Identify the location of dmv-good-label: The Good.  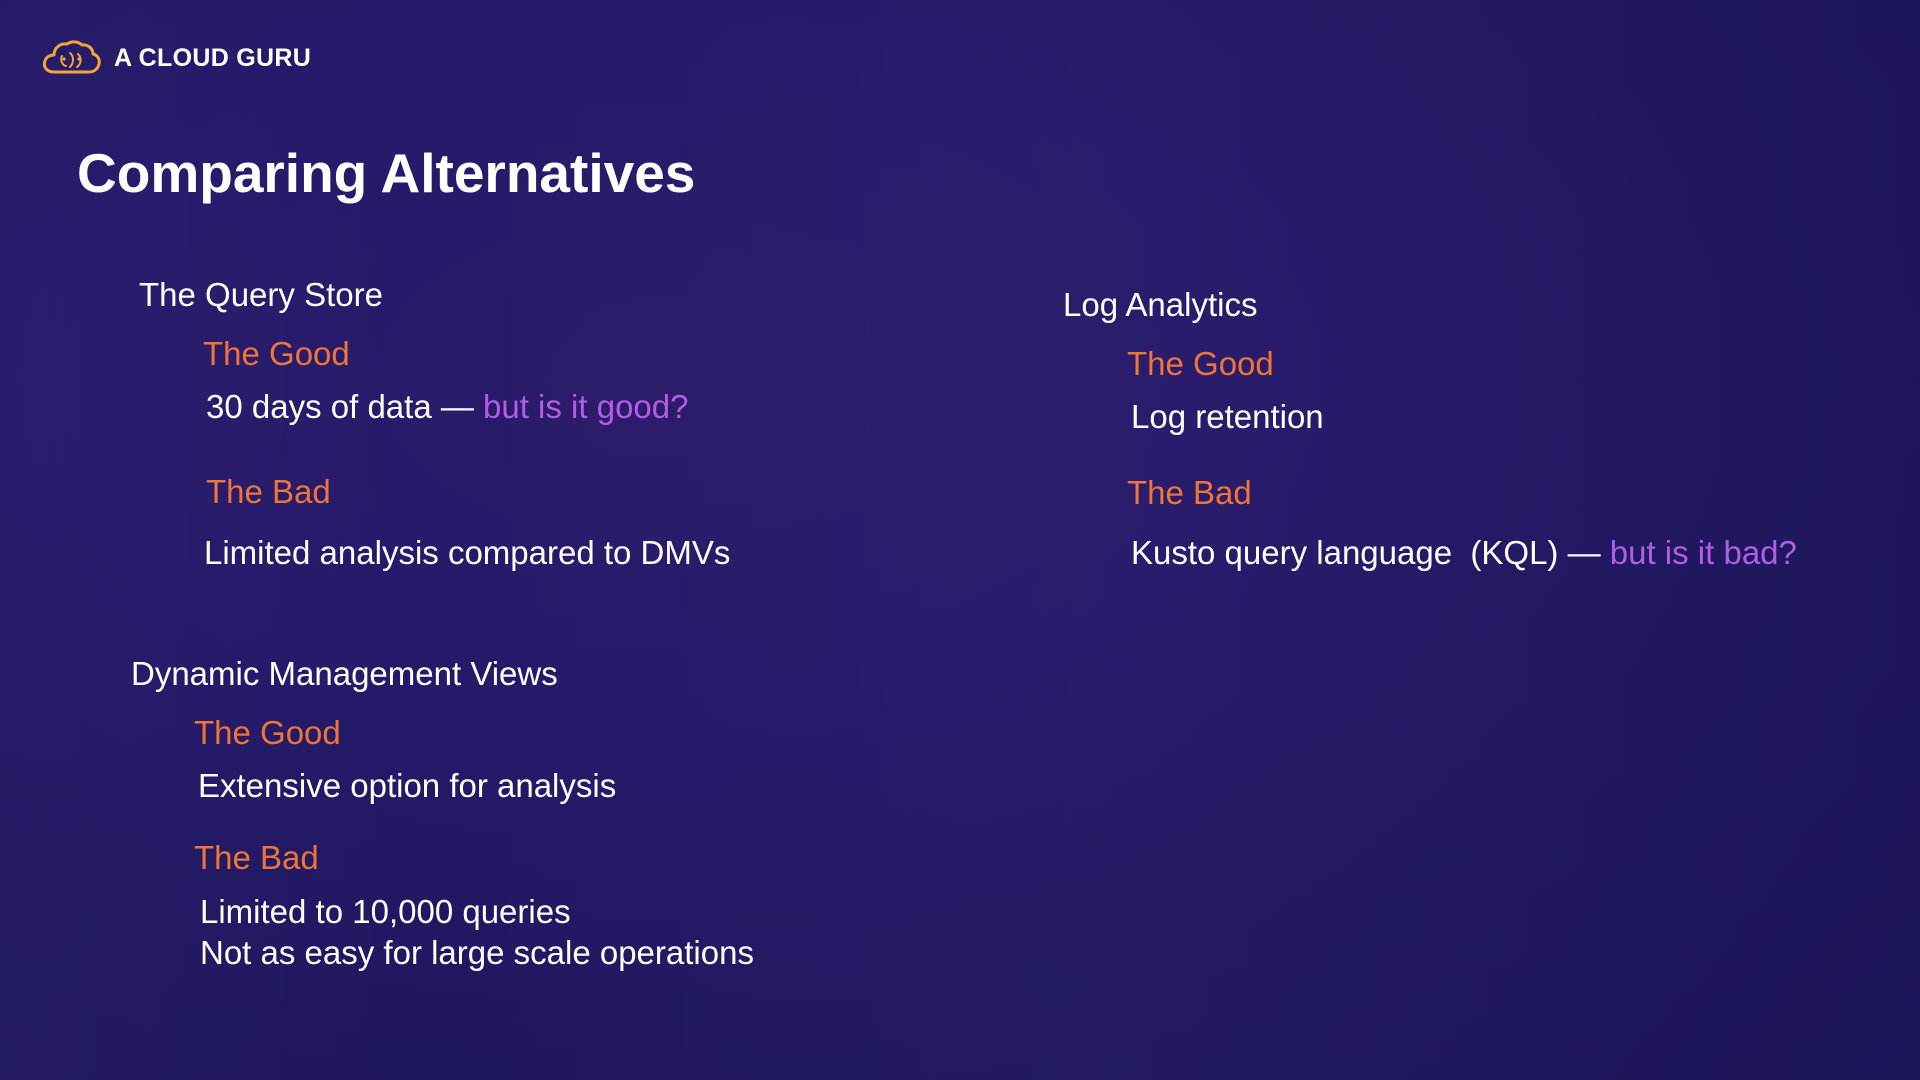
(267, 732).